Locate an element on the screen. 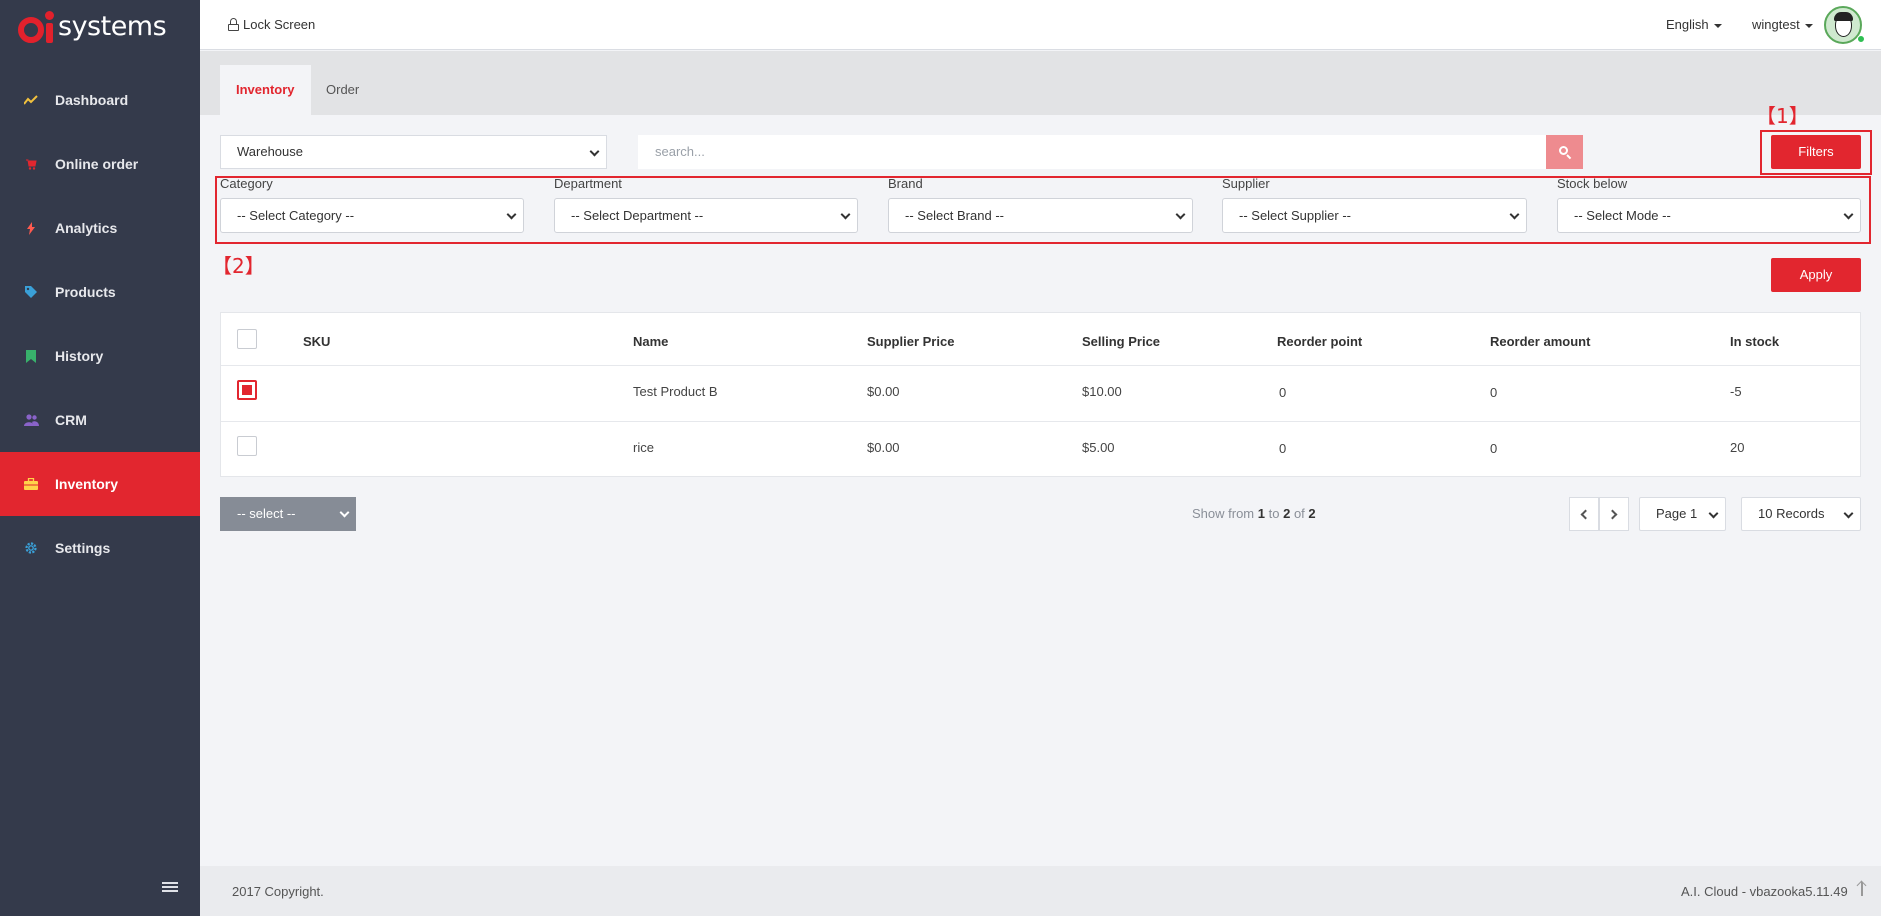  cell-in-stock: -5 is located at coordinates (1736, 391).